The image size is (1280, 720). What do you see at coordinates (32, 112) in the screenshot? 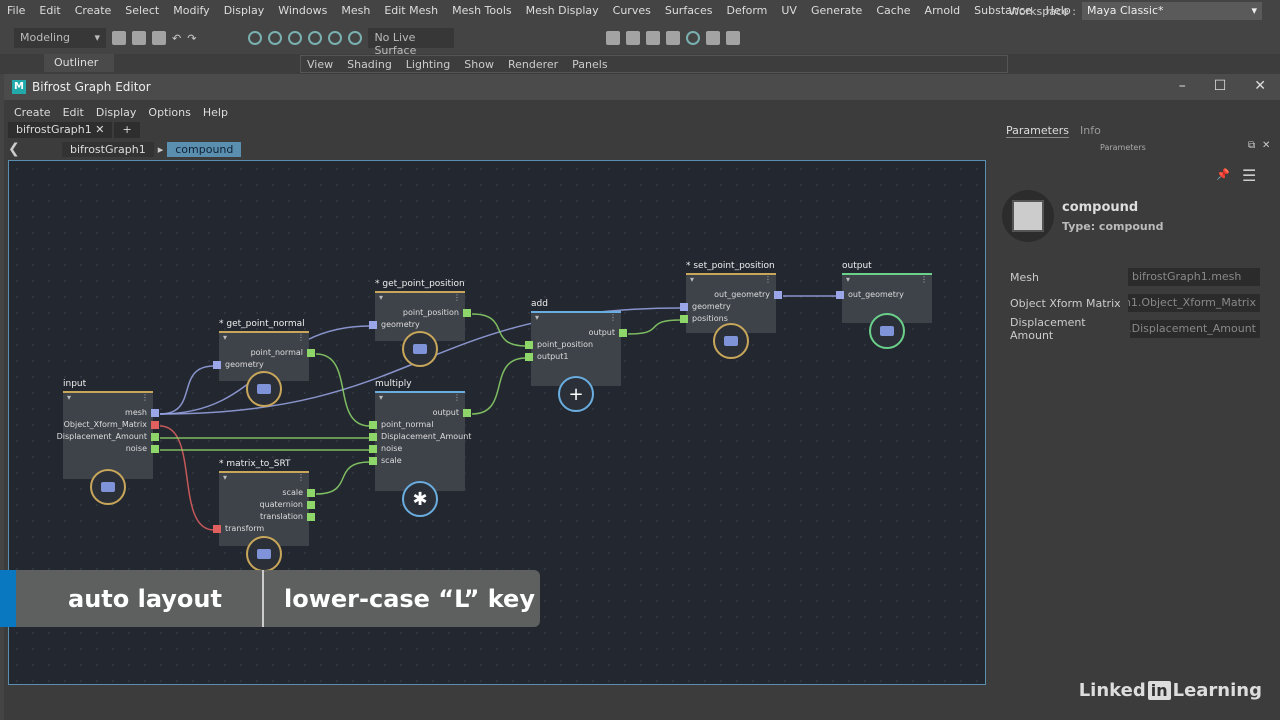
I see `editor-menu-create: Create` at bounding box center [32, 112].